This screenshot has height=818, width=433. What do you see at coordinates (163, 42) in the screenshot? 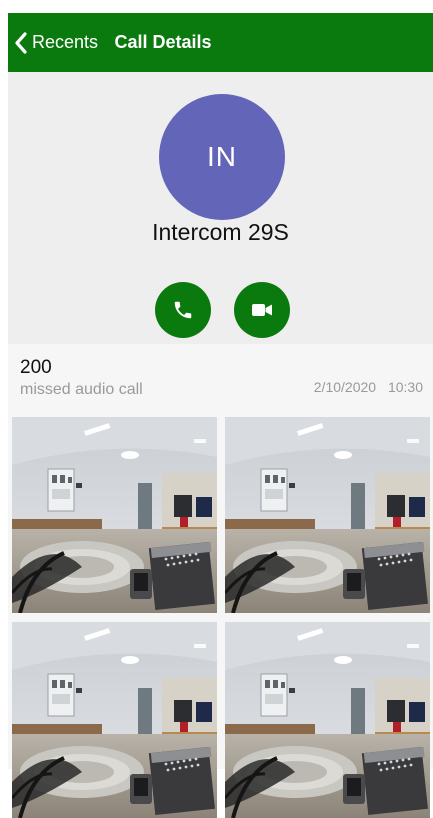
I see `page-title: Call Details` at bounding box center [163, 42].